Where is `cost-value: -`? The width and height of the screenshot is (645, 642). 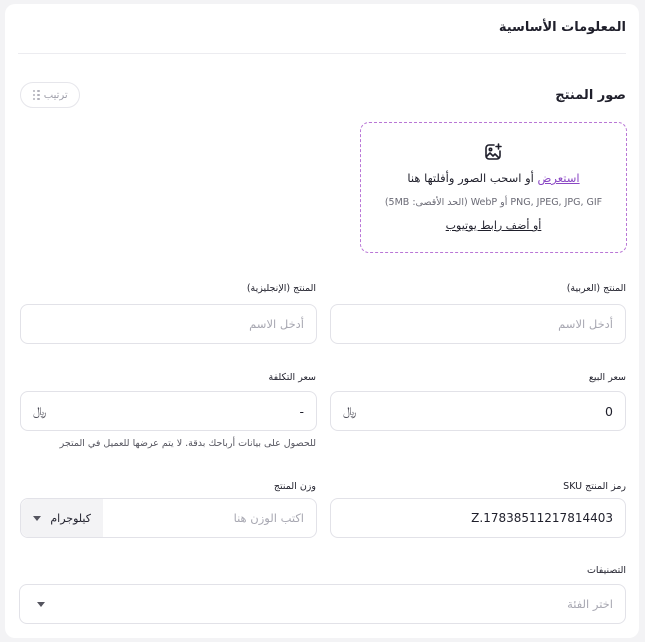
cost-value: - is located at coordinates (301, 411).